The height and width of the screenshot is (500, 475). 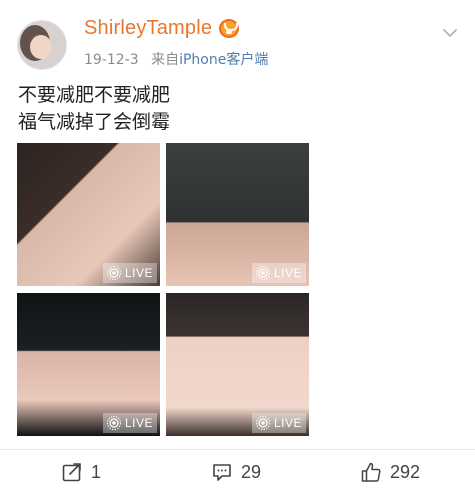 I want to click on photo-2: LIVE, so click(x=237, y=214).